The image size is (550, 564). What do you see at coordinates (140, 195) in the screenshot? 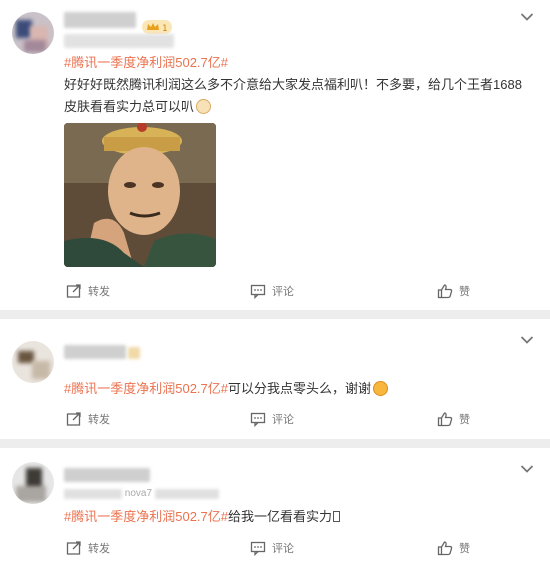
I see `post-image` at bounding box center [140, 195].